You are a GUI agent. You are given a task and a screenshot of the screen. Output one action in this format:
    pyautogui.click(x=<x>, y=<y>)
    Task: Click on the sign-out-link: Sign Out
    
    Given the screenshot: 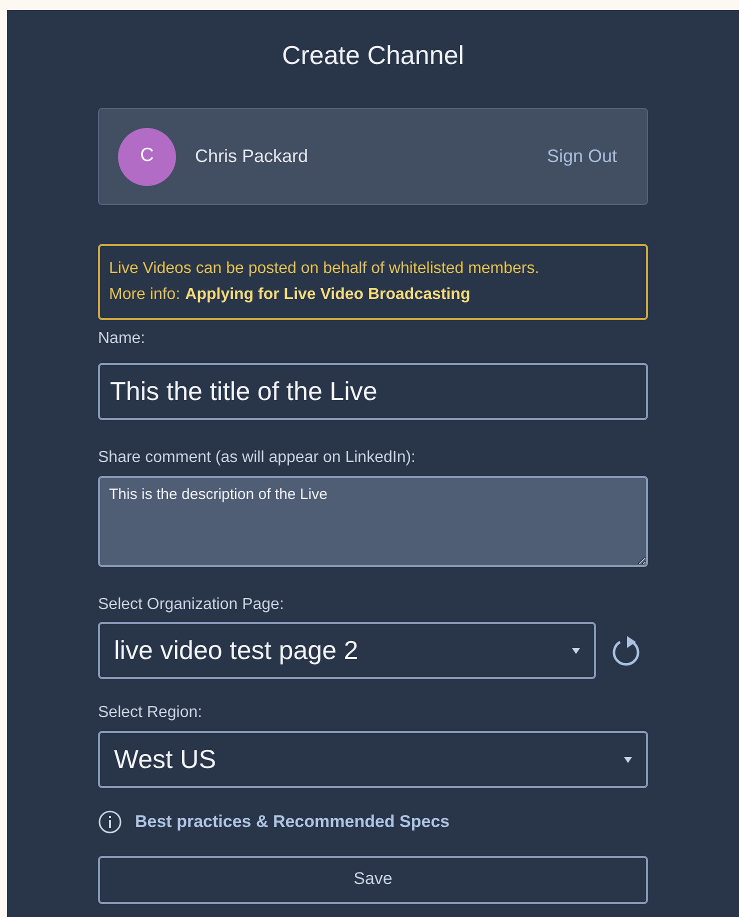 What is the action you would take?
    pyautogui.click(x=581, y=156)
    